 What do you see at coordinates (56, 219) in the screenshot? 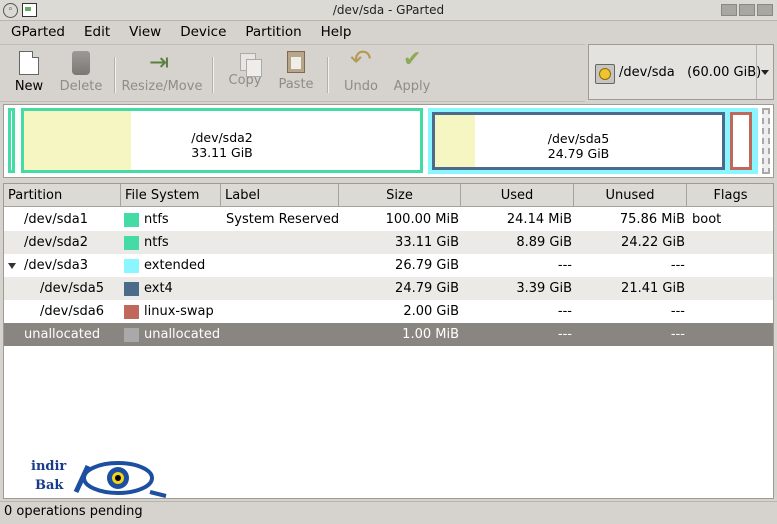
I see `cell-partition: /dev/sda1` at bounding box center [56, 219].